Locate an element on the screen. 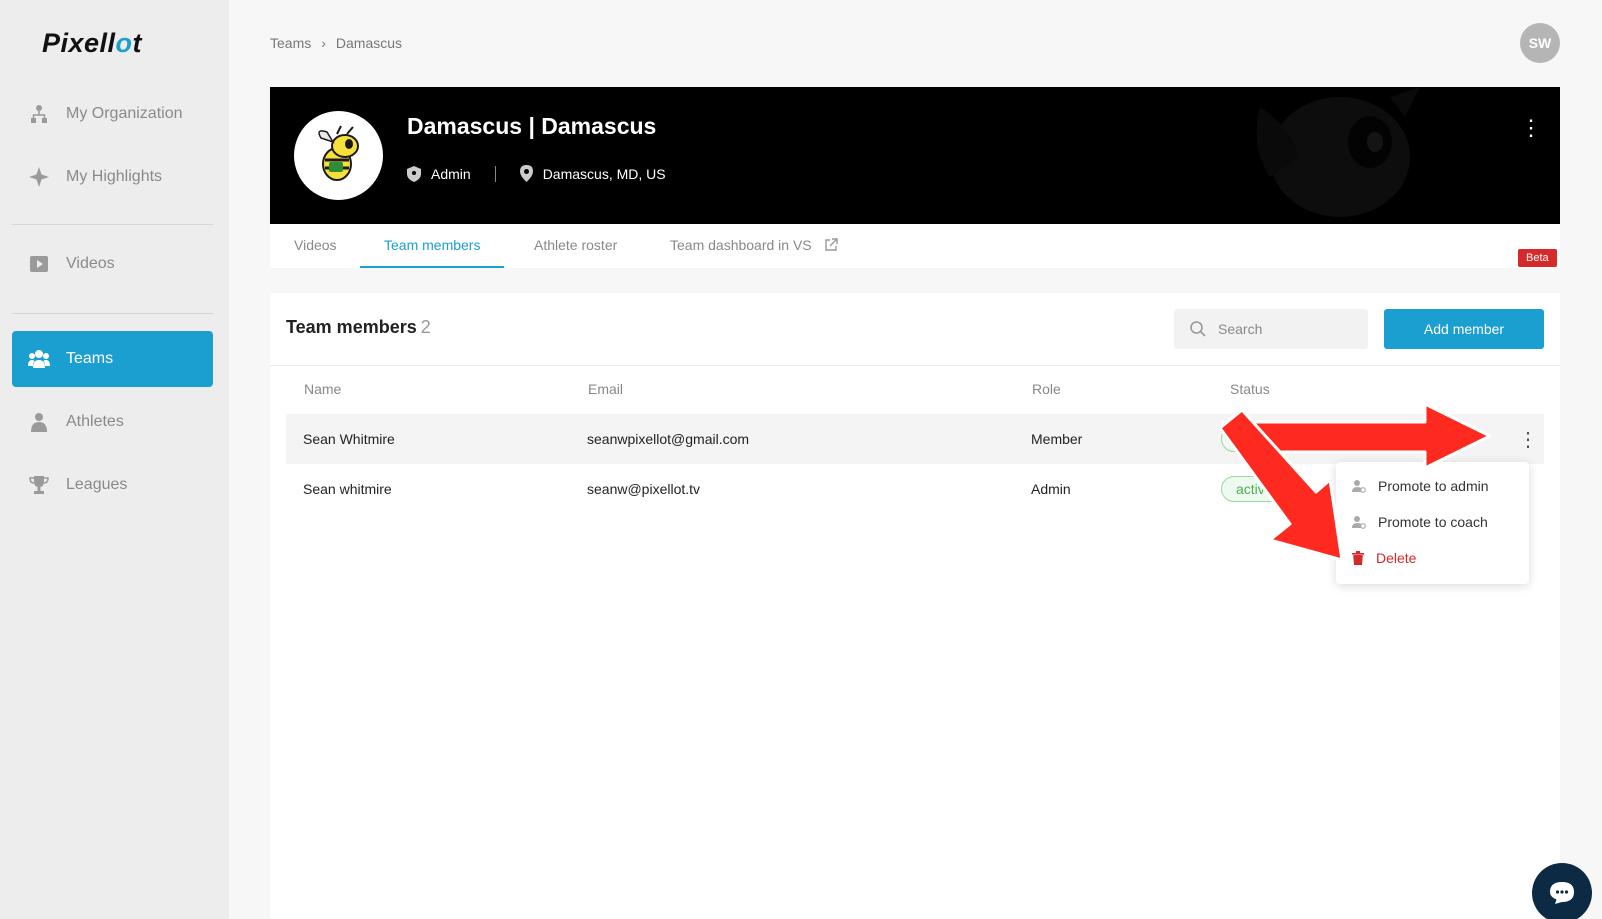 This screenshot has width=1602, height=919. trash-icon is located at coordinates (1358, 558).